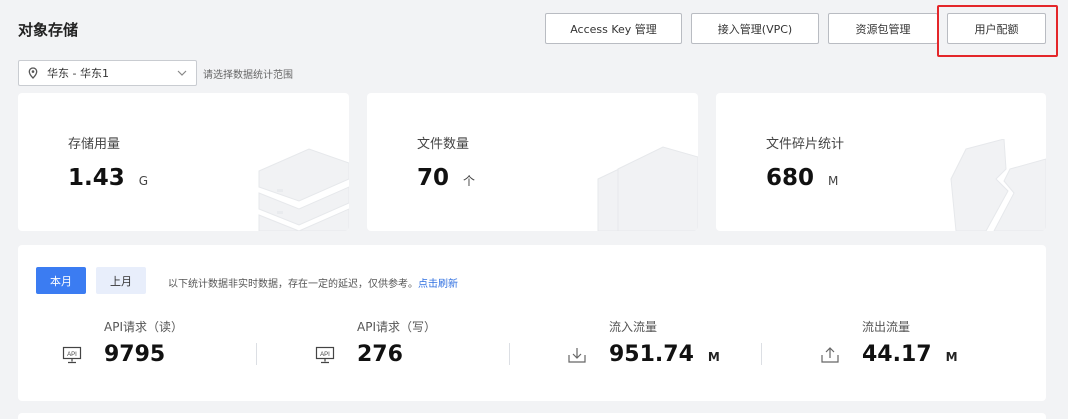  I want to click on refresh-link: 点击刷新, so click(438, 284).